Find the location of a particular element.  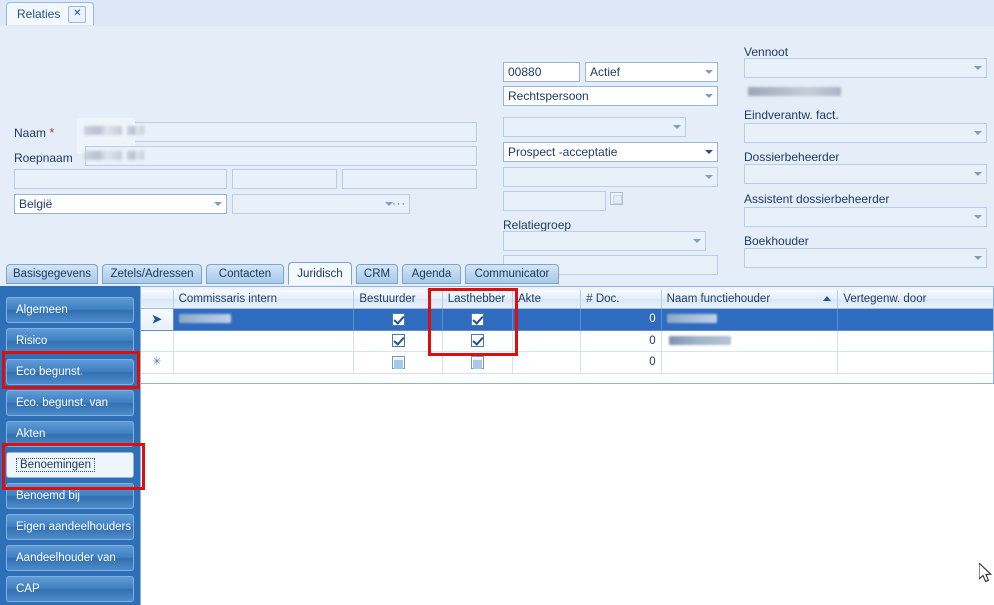

tab-agenda: Agenda is located at coordinates (431, 274).